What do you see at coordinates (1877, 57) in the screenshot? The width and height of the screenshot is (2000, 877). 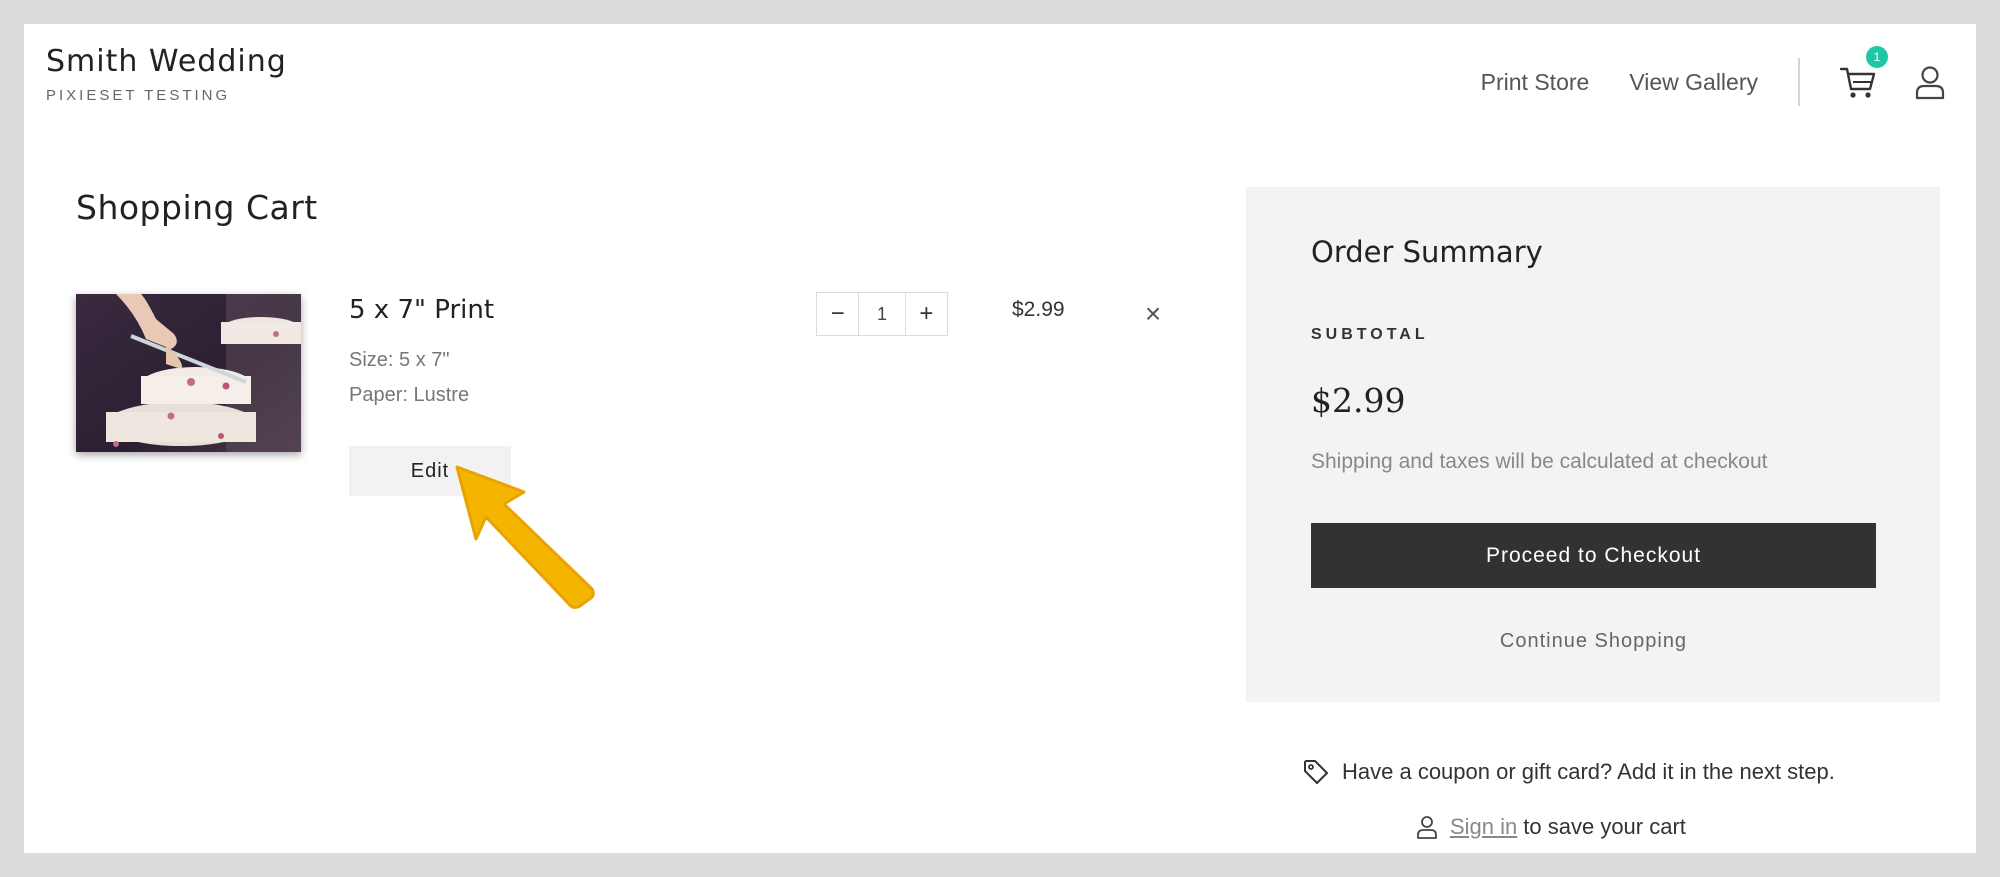 I see `cart-count-badge: 1` at bounding box center [1877, 57].